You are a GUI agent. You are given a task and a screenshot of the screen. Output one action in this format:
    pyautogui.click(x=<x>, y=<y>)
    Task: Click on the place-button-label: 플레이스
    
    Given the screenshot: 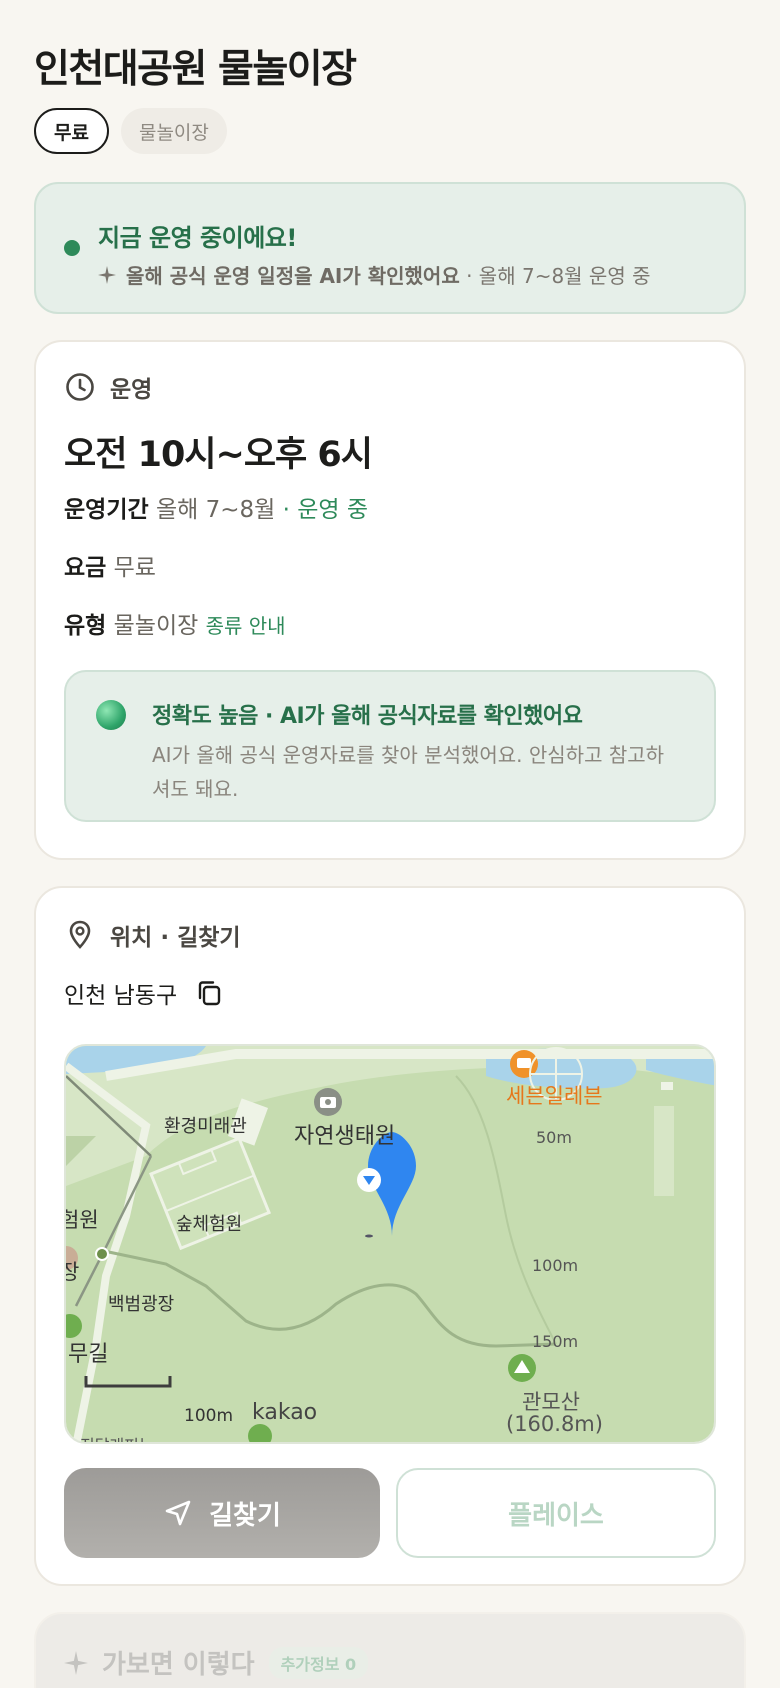 What is the action you would take?
    pyautogui.click(x=556, y=1515)
    